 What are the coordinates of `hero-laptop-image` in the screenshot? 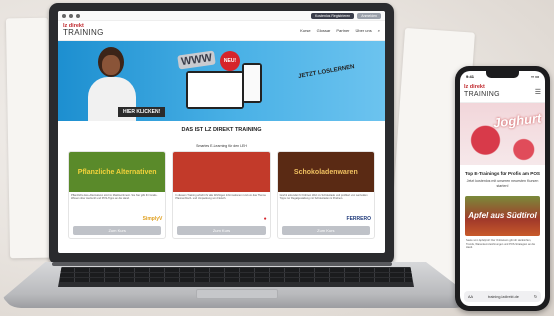 It's located at (215, 90).